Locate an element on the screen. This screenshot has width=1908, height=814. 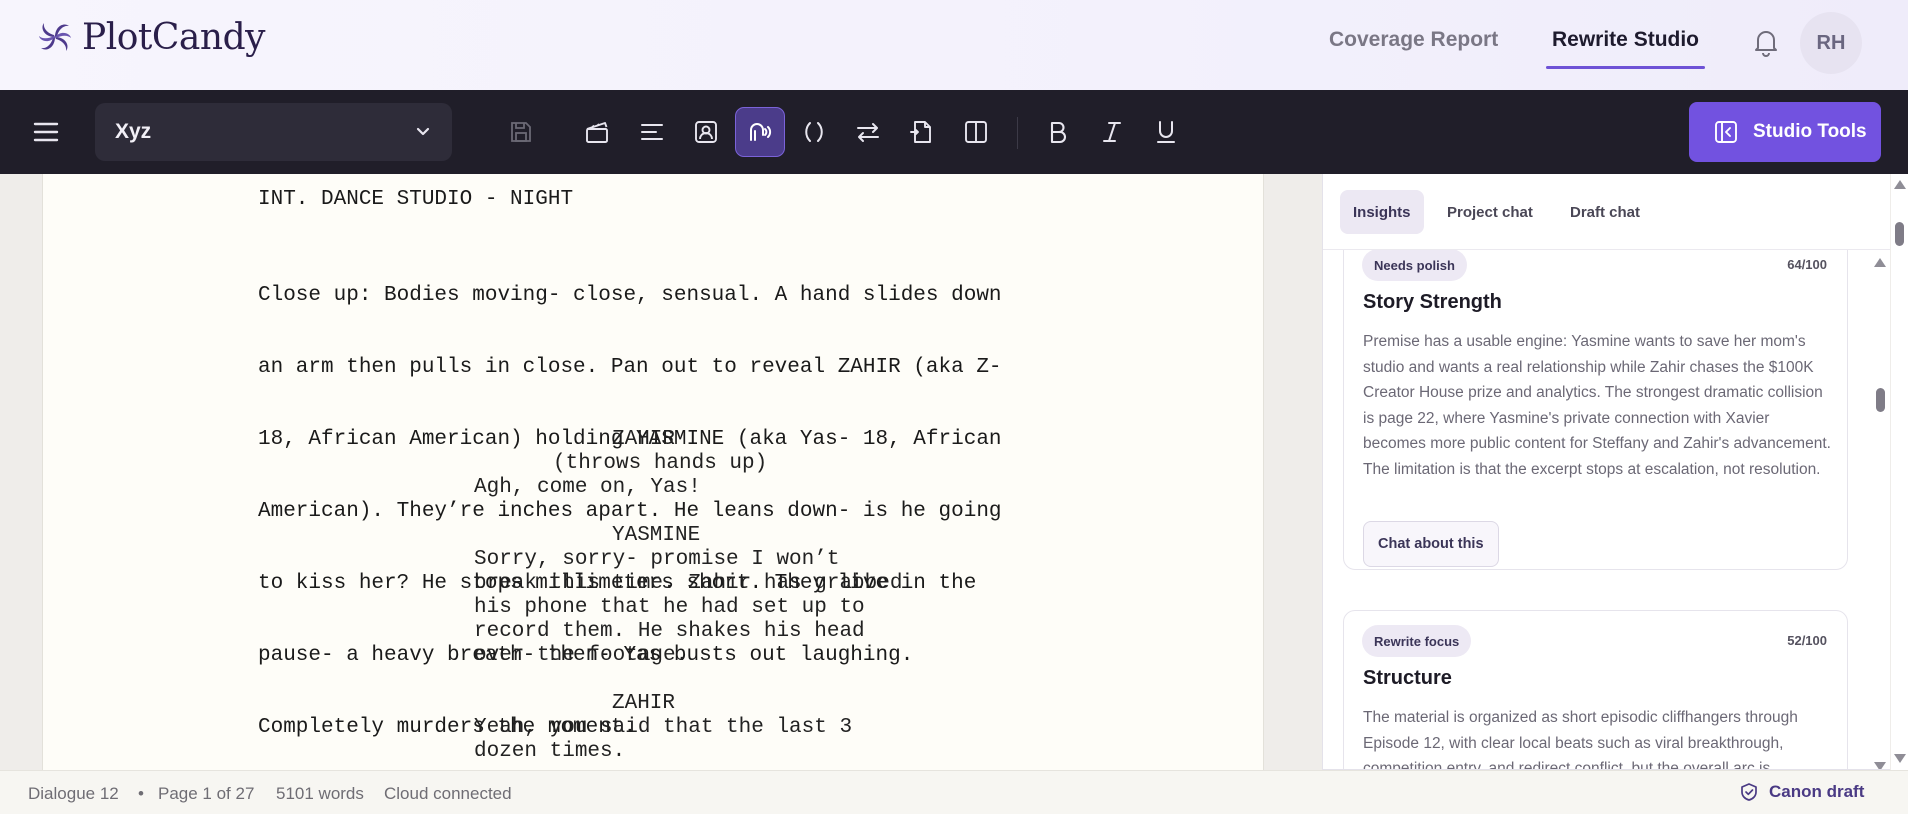
scene-heading-icon is located at coordinates (597, 132).